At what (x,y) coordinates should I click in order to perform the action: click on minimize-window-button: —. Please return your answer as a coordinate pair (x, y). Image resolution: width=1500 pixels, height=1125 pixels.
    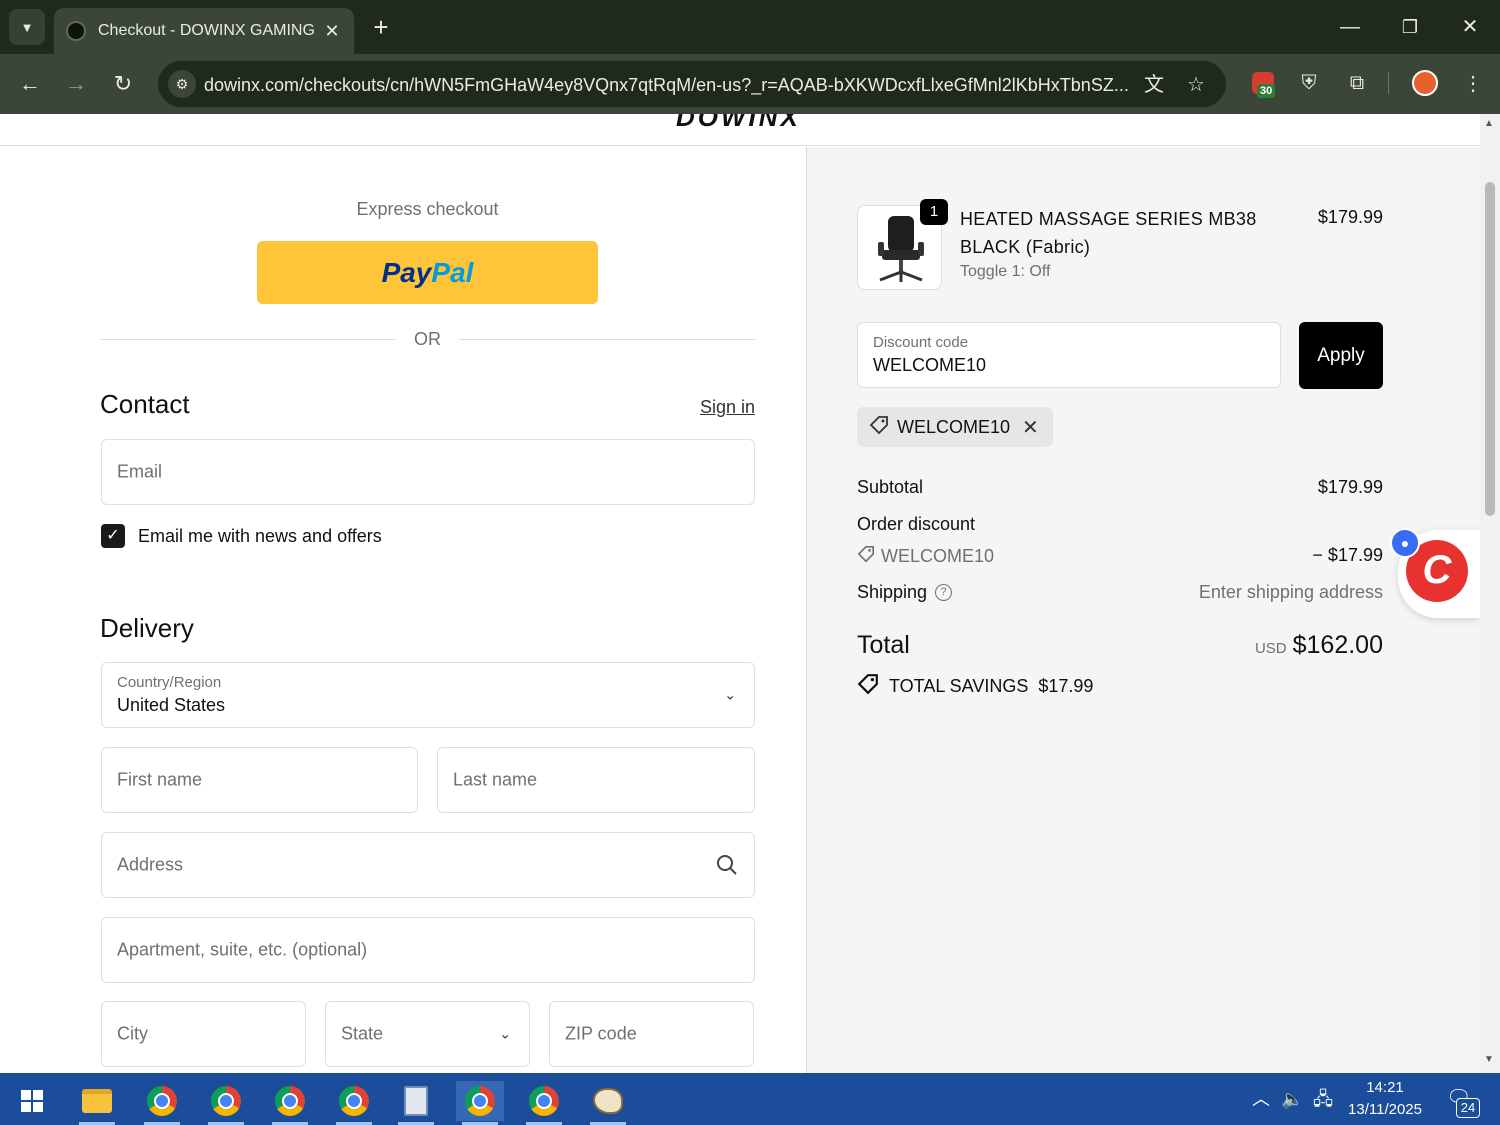
    Looking at the image, I should click on (1350, 27).